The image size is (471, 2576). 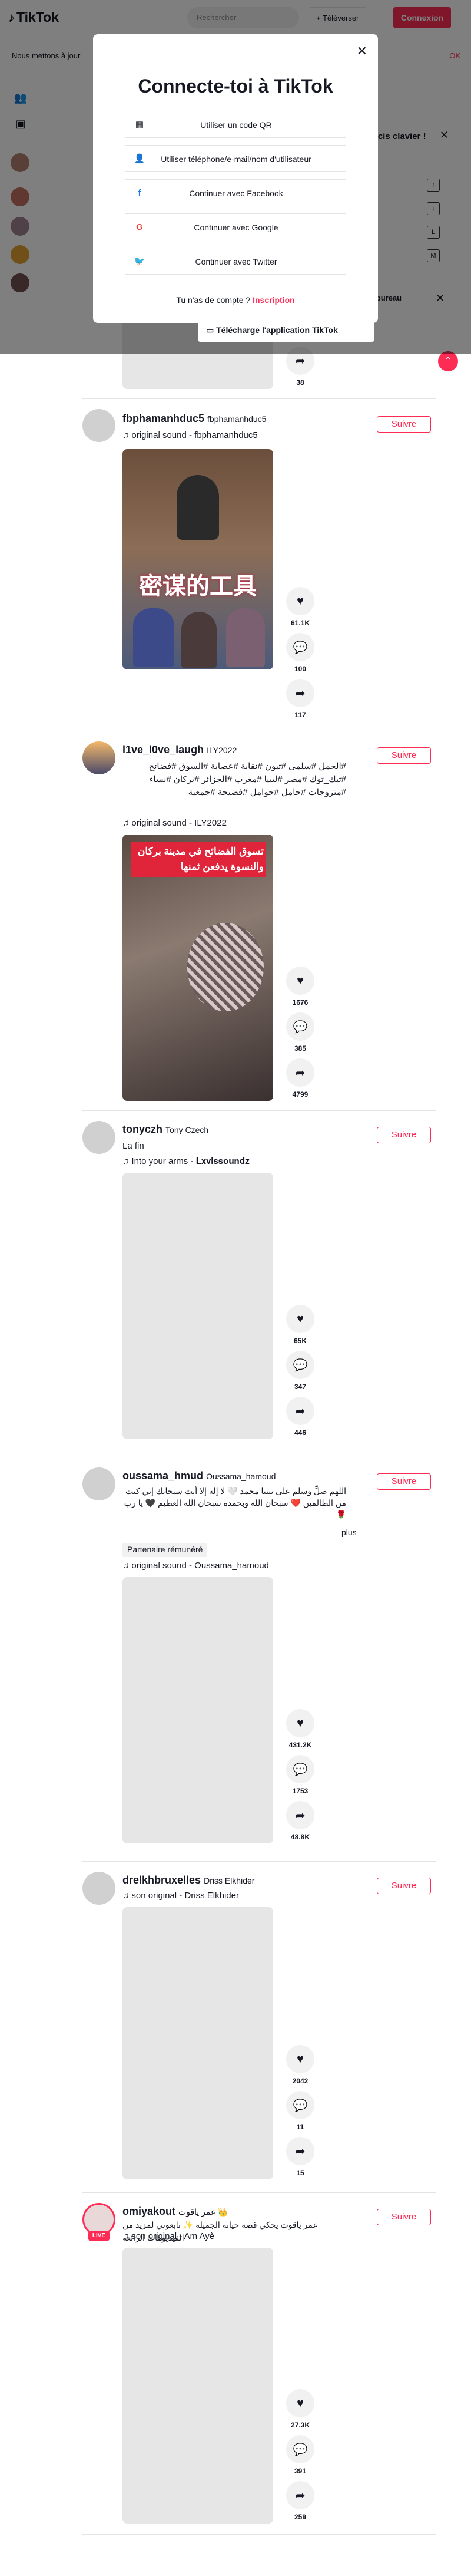 What do you see at coordinates (165, 1550) in the screenshot?
I see `paid-partnership-badge: Partenaire rémunéré` at bounding box center [165, 1550].